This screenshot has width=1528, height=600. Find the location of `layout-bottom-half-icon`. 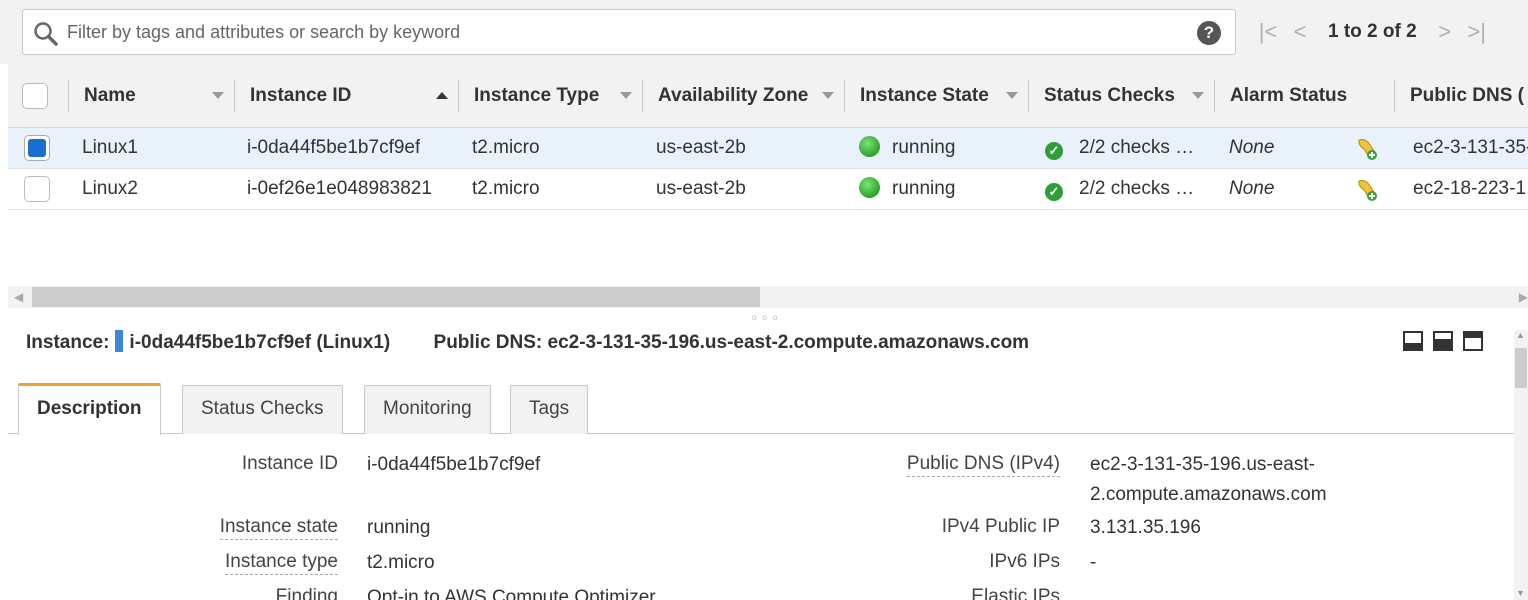

layout-bottom-half-icon is located at coordinates (1443, 341).